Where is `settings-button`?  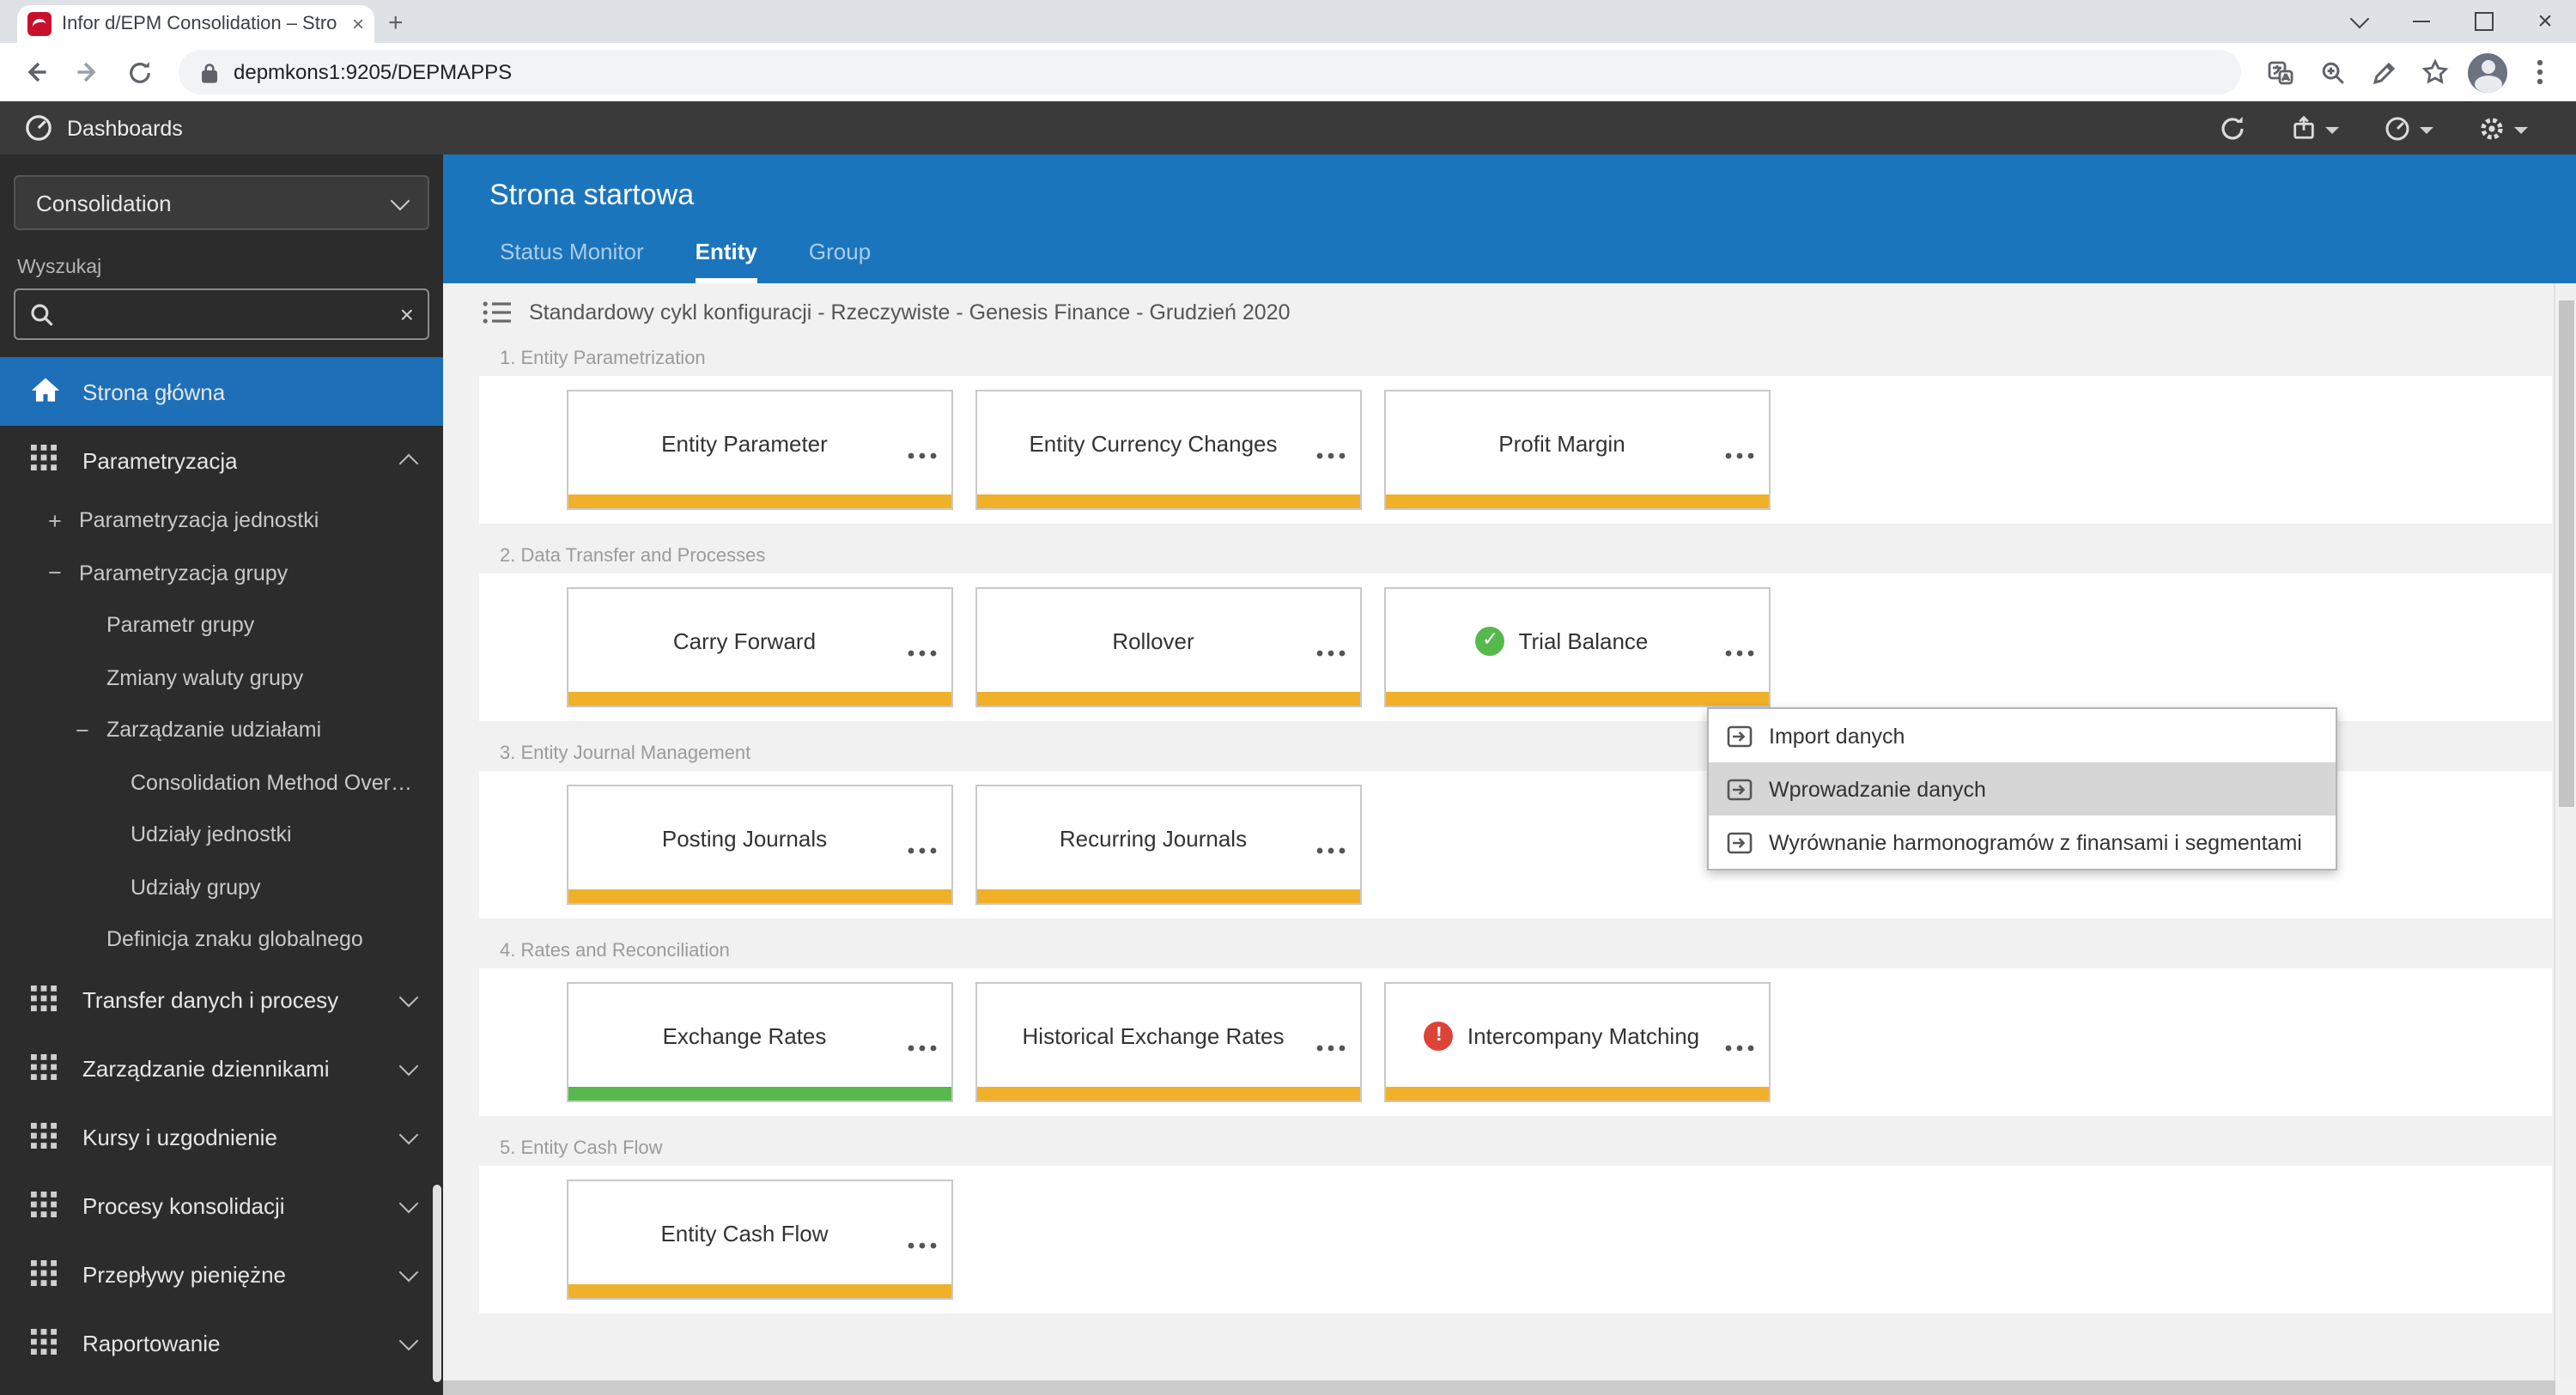 settings-button is located at coordinates (2503, 128).